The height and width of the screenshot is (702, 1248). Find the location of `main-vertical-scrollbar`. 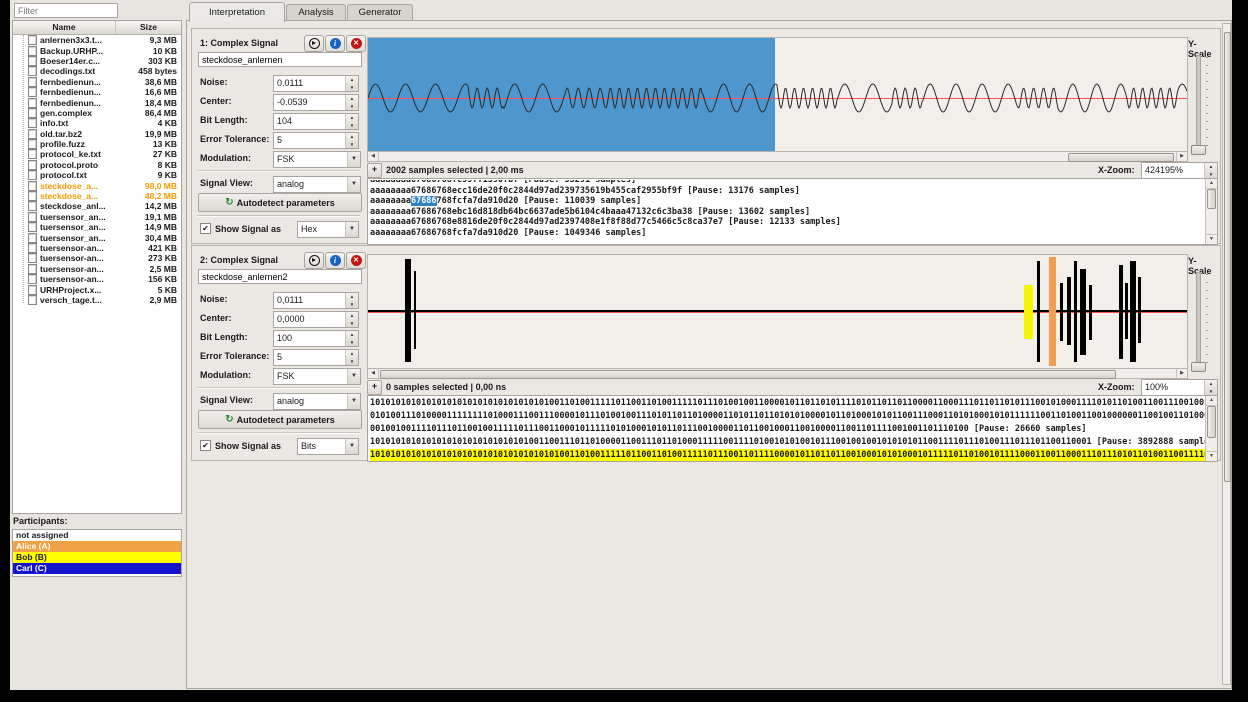

main-vertical-scrollbar is located at coordinates (1226, 354).